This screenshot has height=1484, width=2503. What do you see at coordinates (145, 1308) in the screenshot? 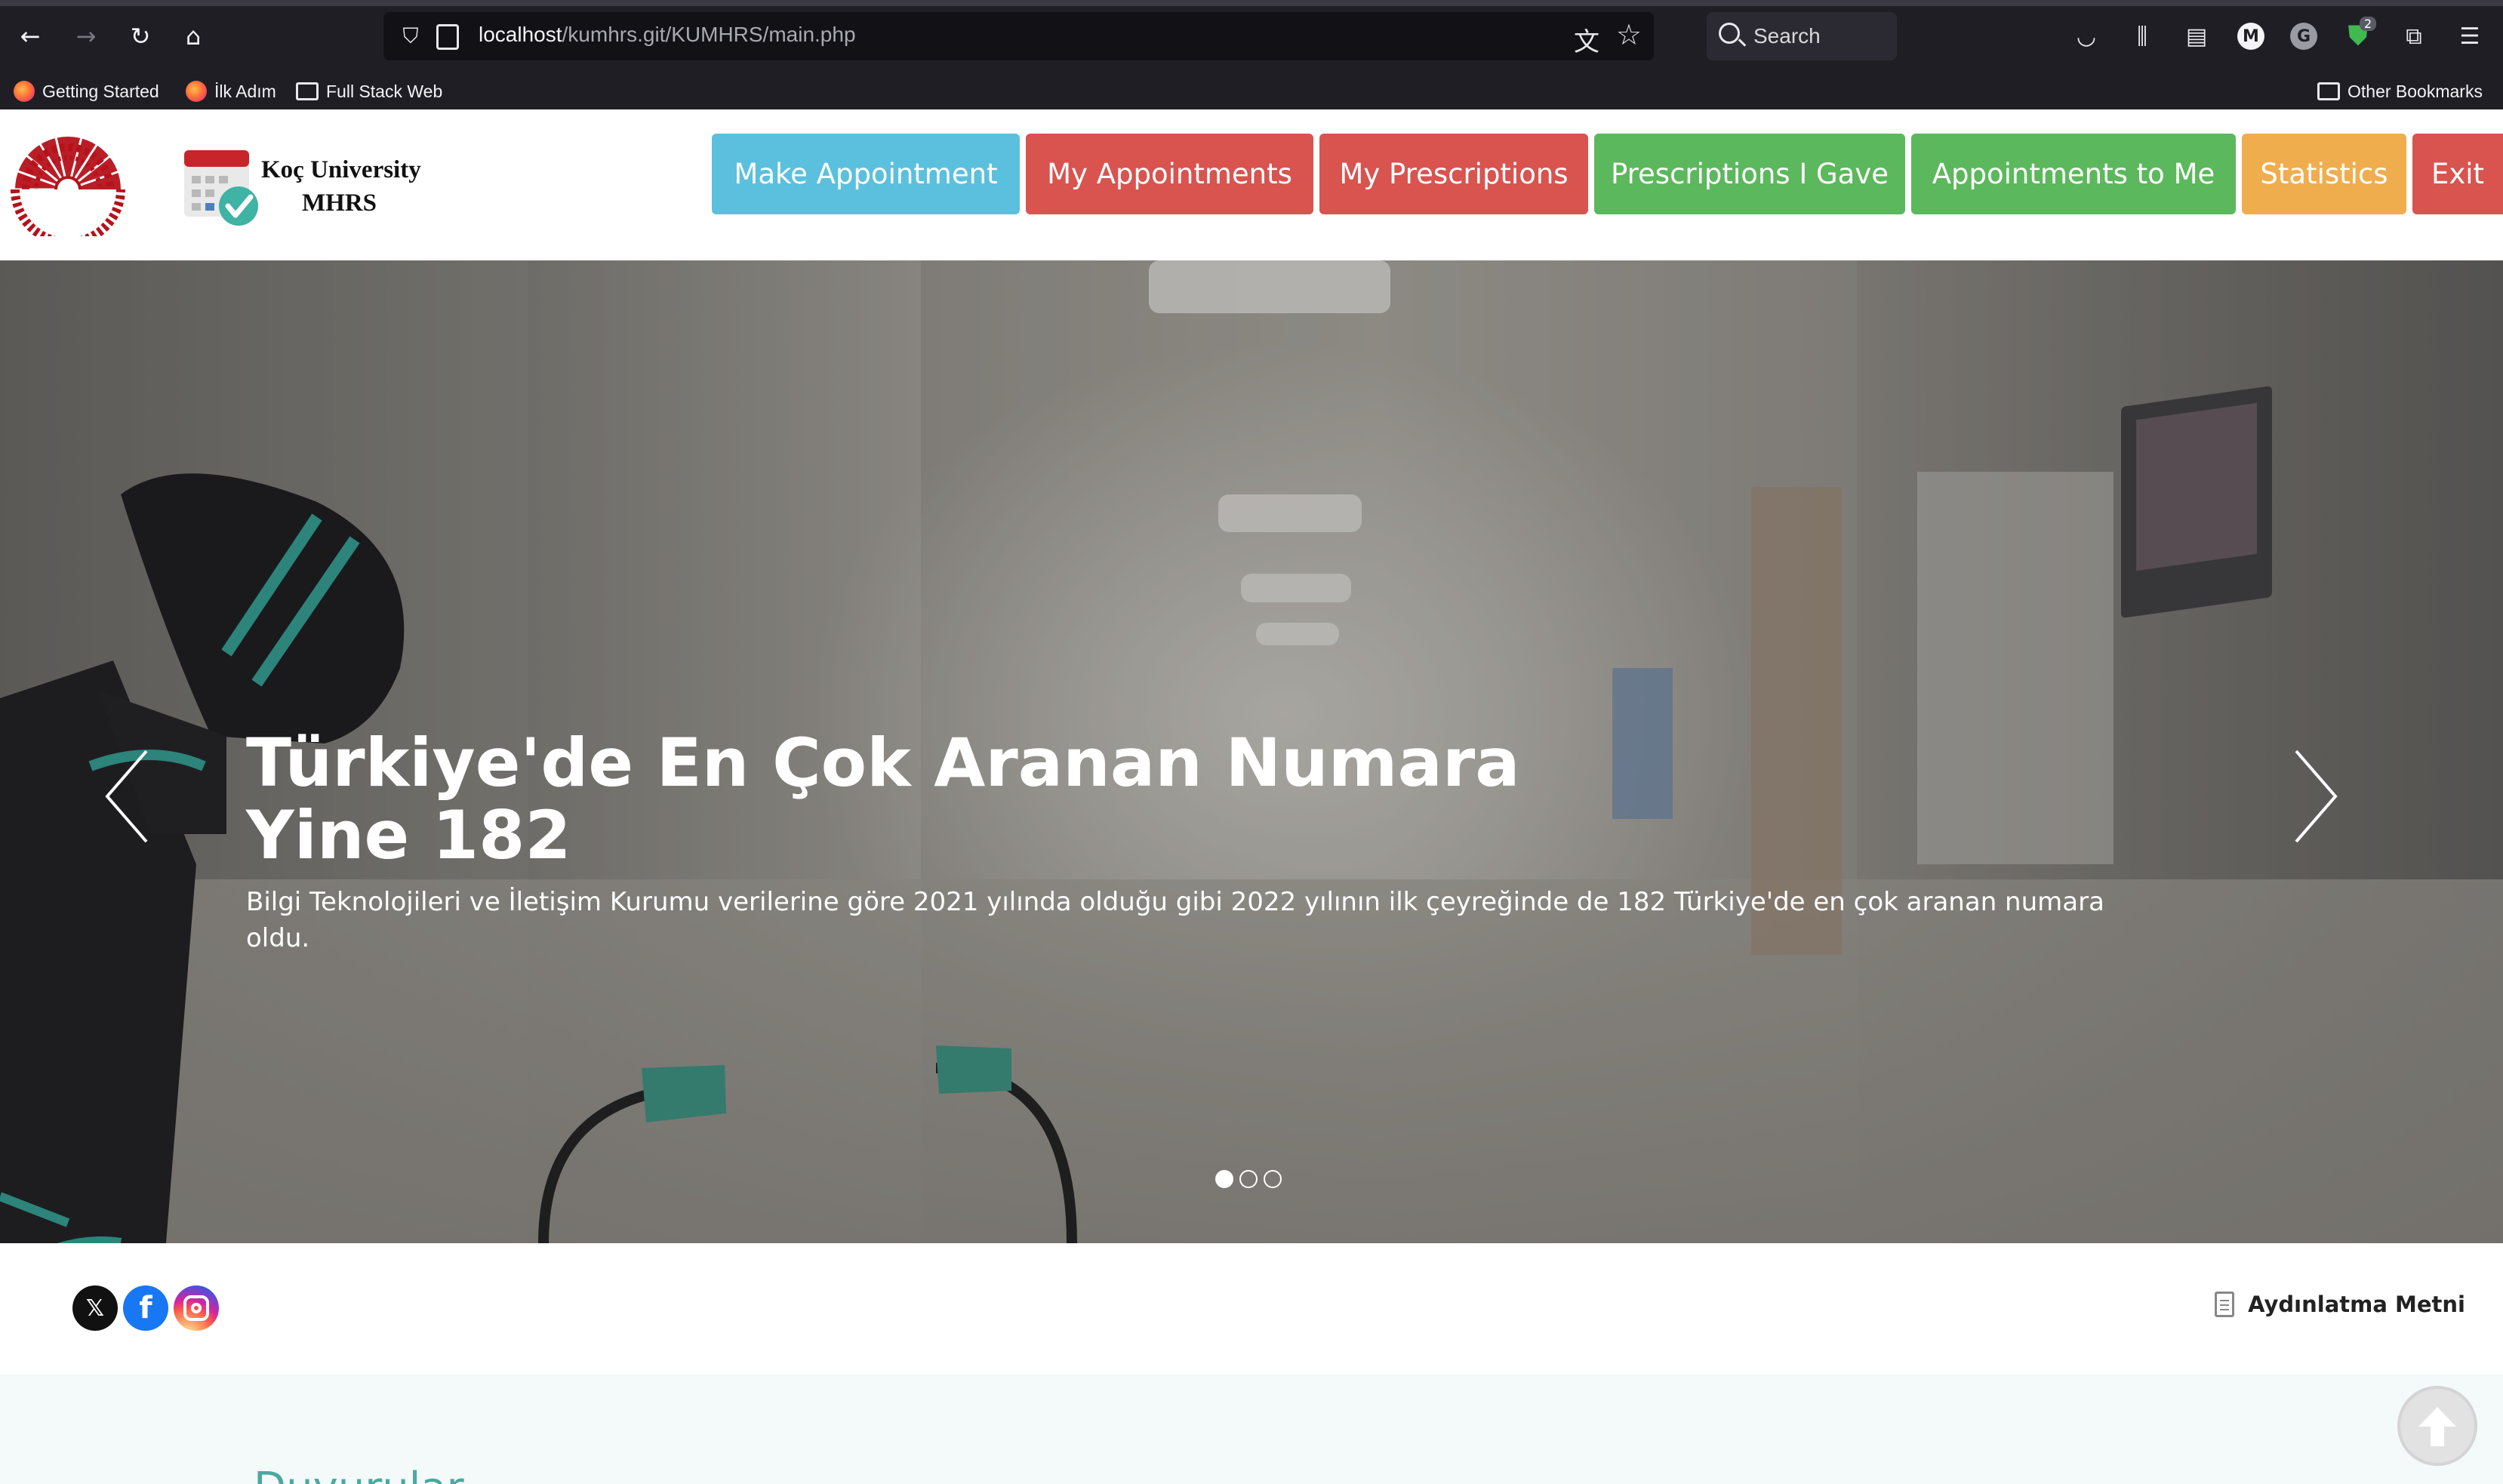
I see `facebook-icon: f` at bounding box center [145, 1308].